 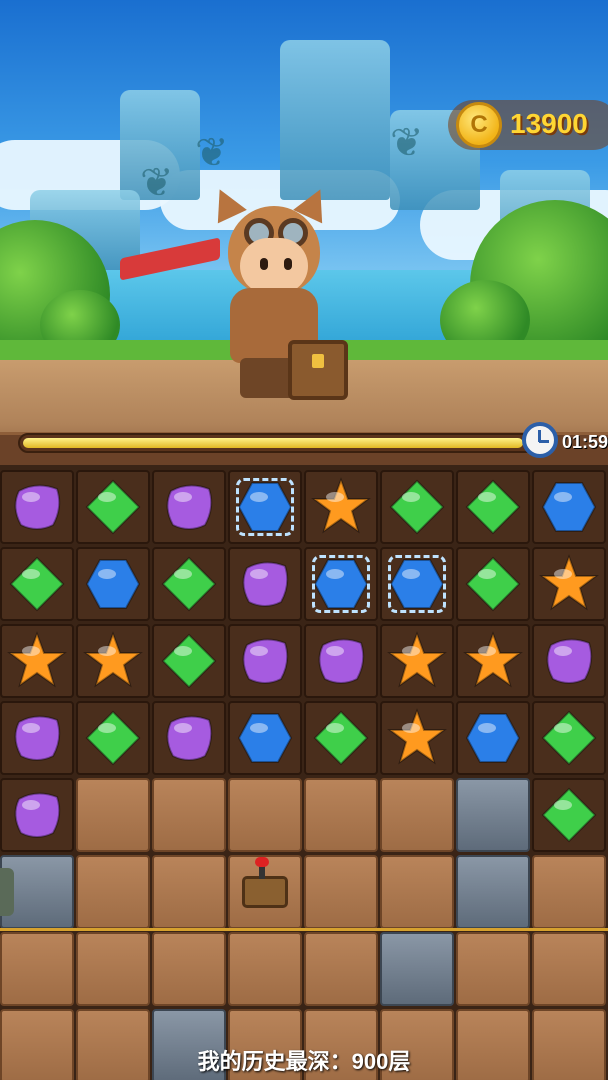 What do you see at coordinates (585, 442) in the screenshot?
I see `timer-text: 01:59` at bounding box center [585, 442].